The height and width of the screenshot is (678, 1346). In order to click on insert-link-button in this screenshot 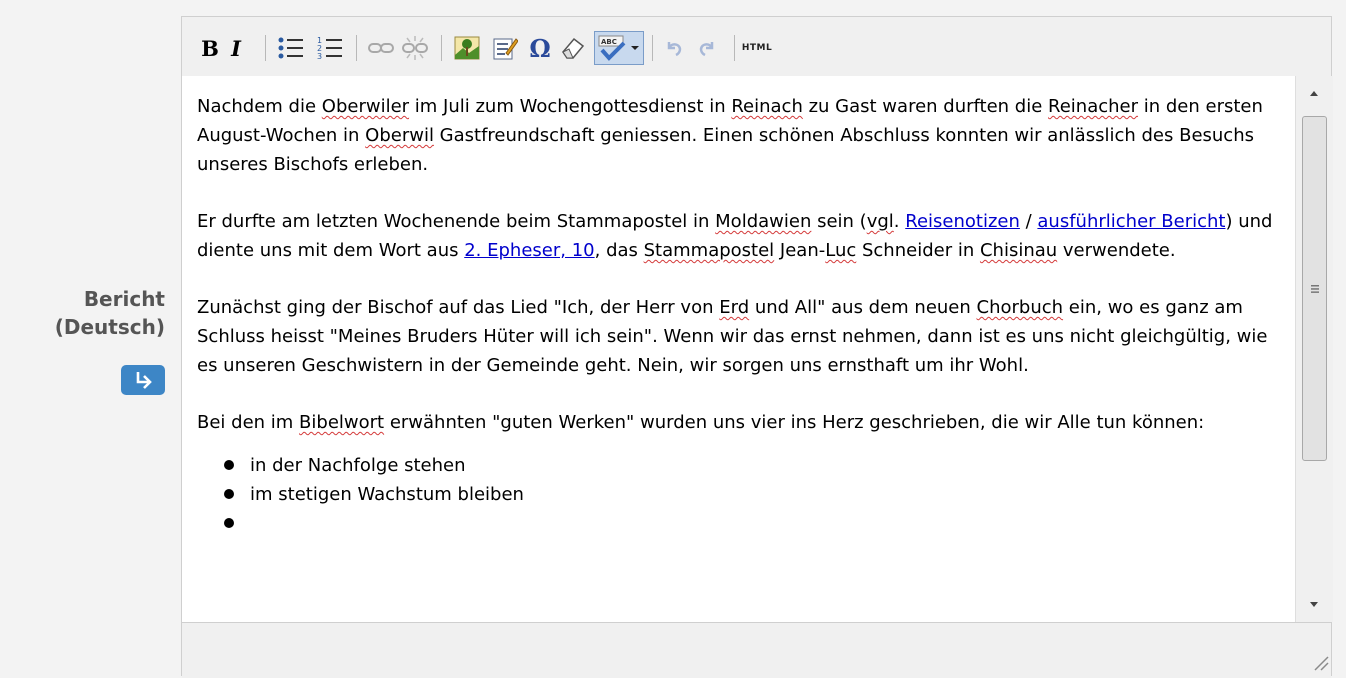, I will do `click(381, 48)`.